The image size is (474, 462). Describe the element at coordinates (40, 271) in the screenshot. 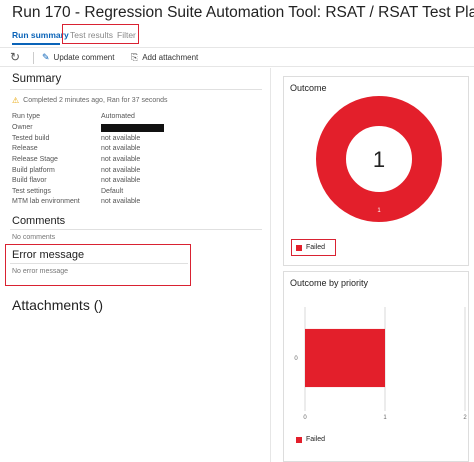

I see `no-error-text: No error message` at that location.